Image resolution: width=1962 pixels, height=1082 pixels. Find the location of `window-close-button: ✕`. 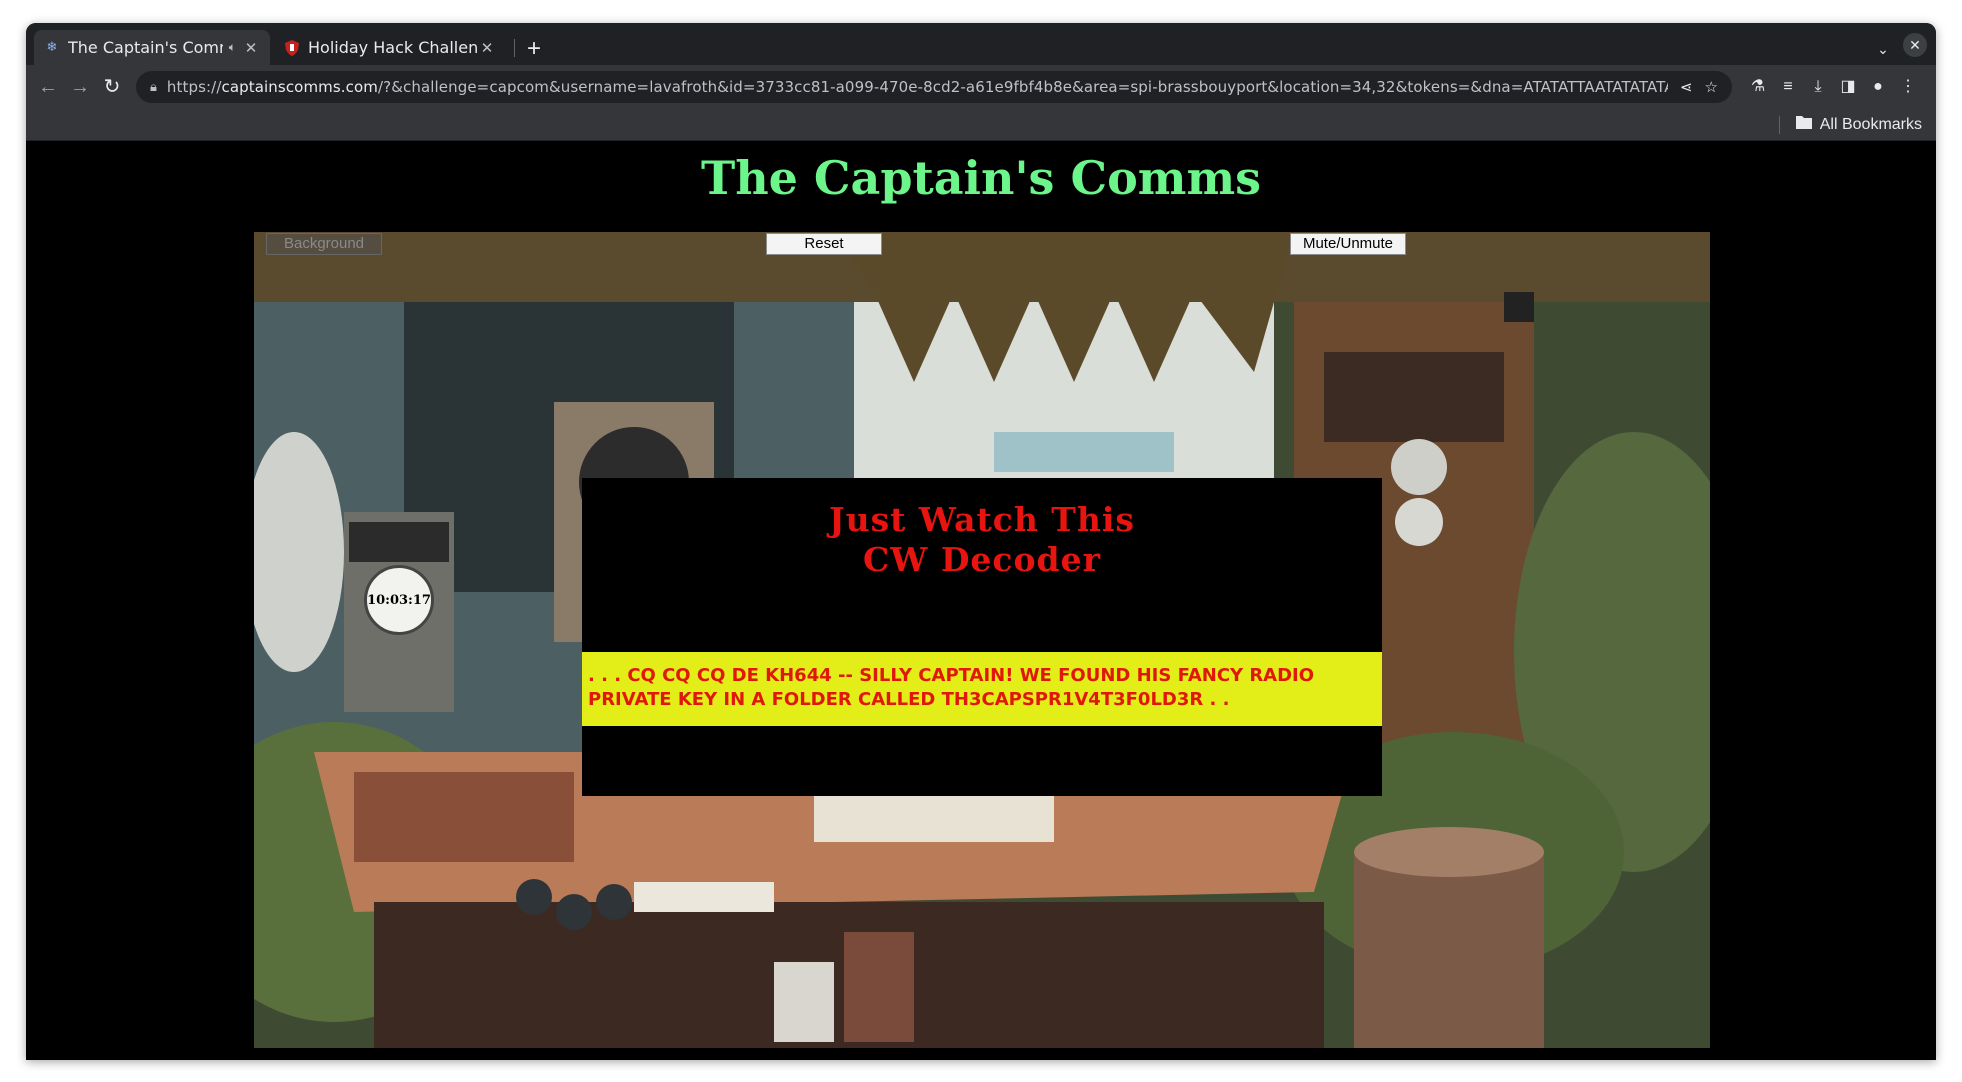

window-close-button: ✕ is located at coordinates (1915, 45).